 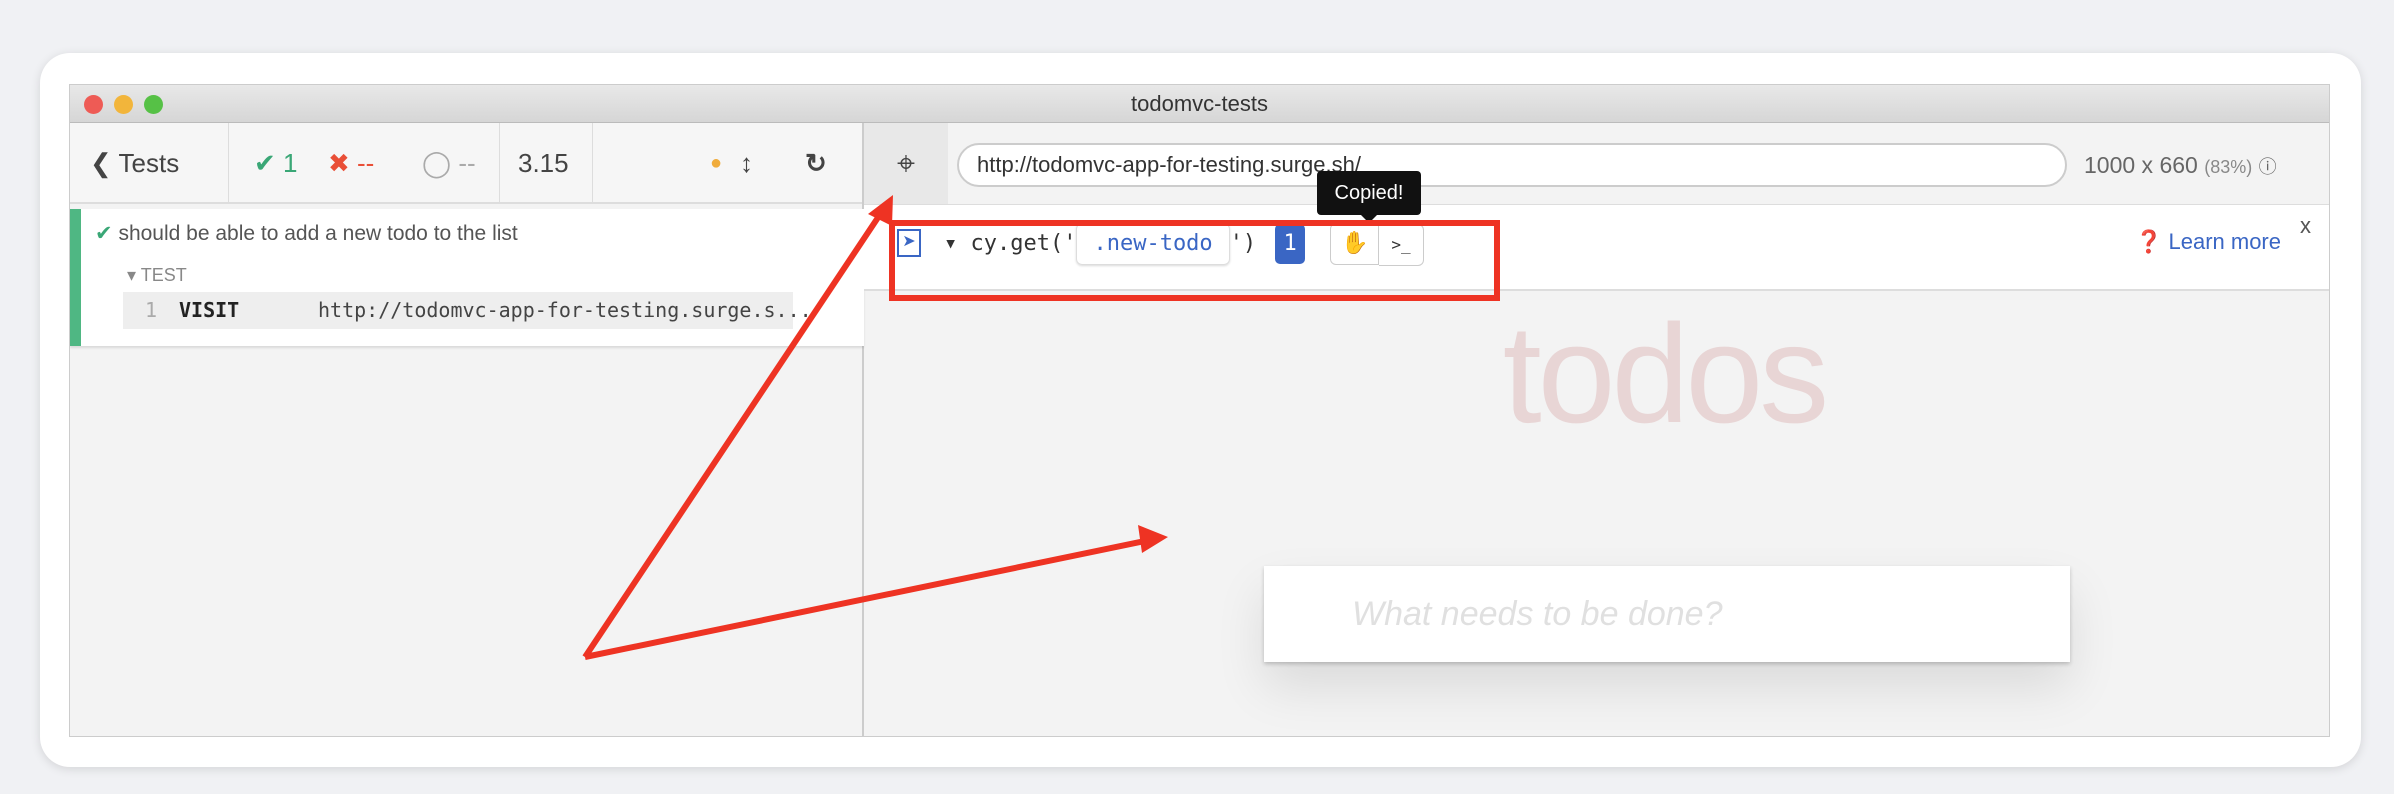 I want to click on arrow-to-input, so click(x=867, y=598).